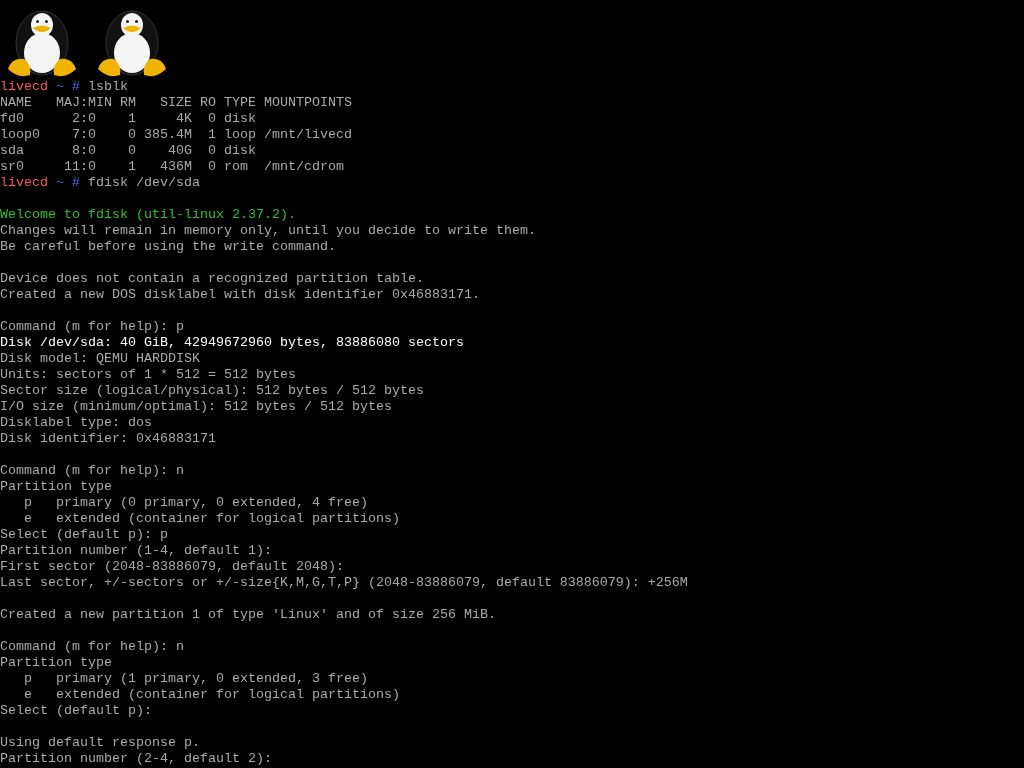  I want to click on console-line: NAME MAJ:MIN RM SIZE RO TYPE MOUNTPOINTS, so click(176, 103).